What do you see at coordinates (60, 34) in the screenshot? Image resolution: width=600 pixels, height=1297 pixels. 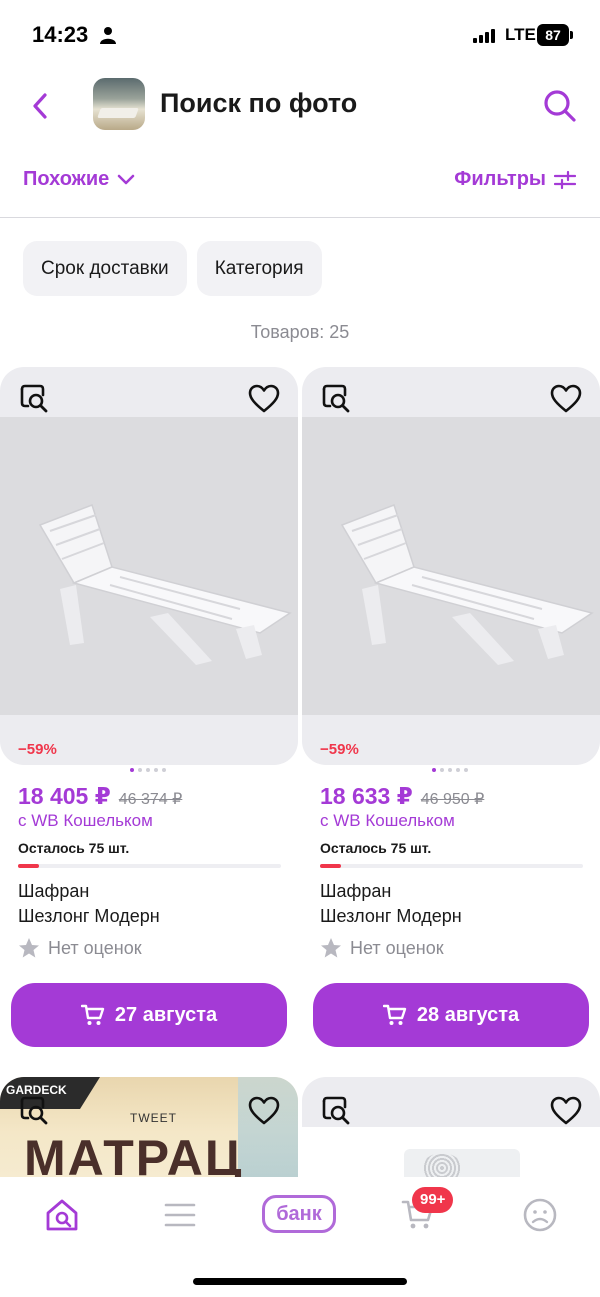 I see `status-time: 14:23` at bounding box center [60, 34].